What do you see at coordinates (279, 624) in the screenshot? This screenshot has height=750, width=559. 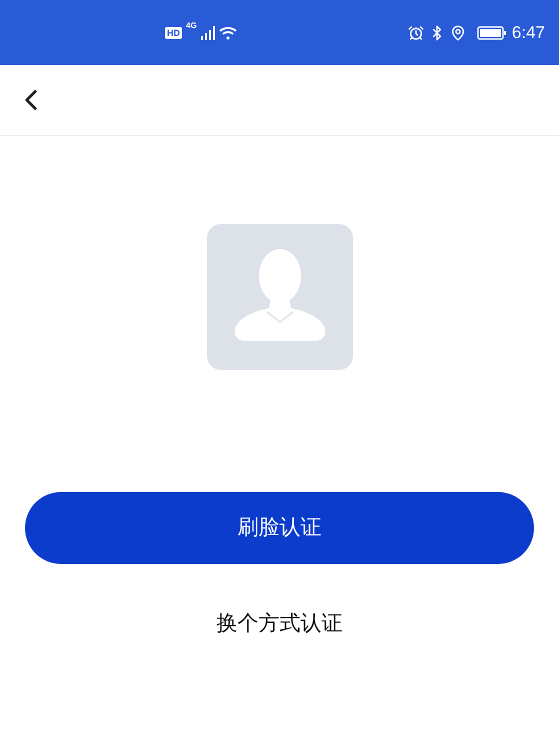 I see `alternate-method-link: 换个方式认证` at bounding box center [279, 624].